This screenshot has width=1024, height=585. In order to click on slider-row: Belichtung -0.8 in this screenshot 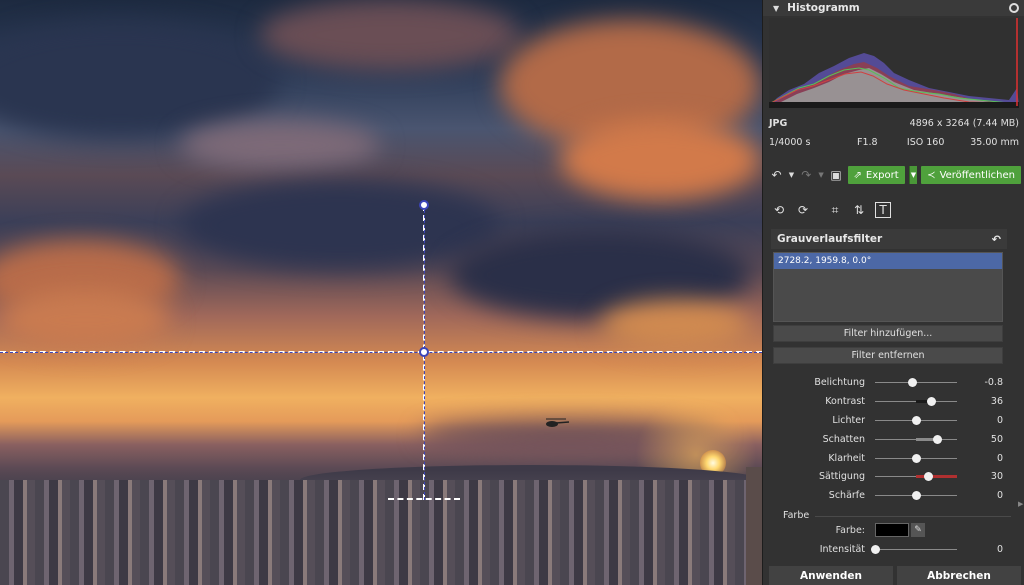, I will do `click(892, 382)`.